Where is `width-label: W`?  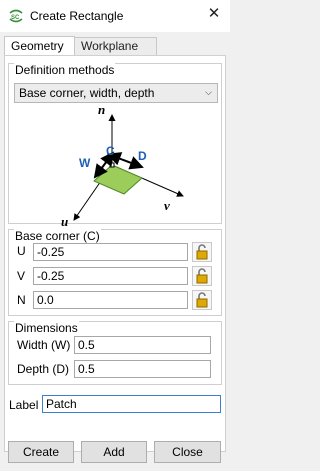 width-label: W is located at coordinates (85, 163).